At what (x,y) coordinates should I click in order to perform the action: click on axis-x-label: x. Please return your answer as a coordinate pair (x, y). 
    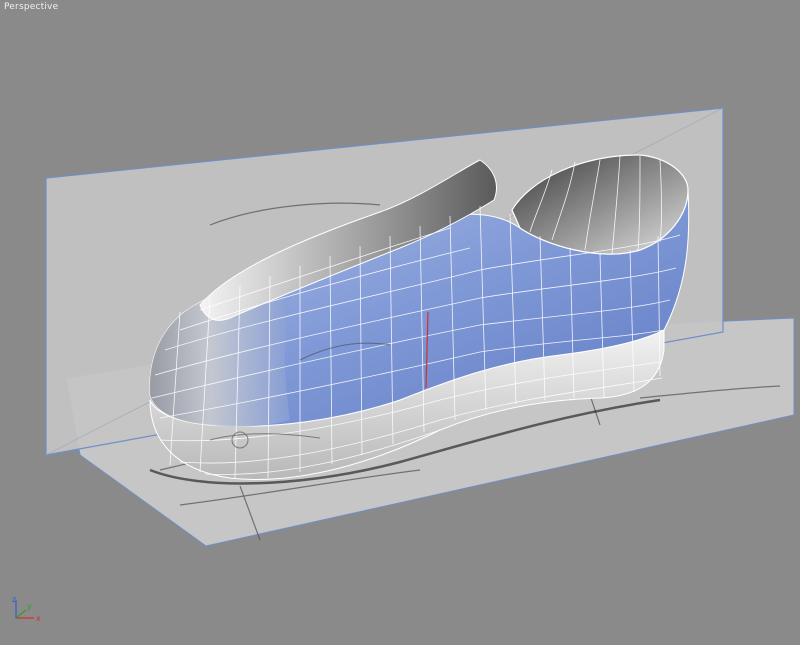
    Looking at the image, I should click on (38, 618).